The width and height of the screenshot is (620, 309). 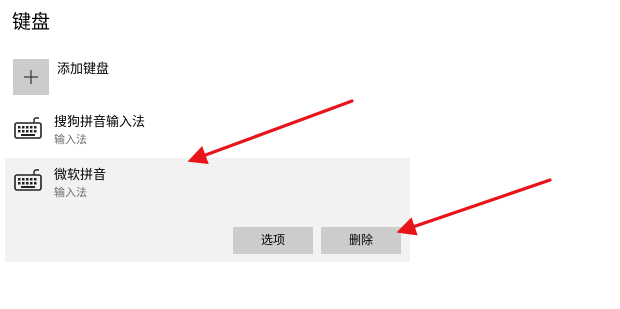 What do you see at coordinates (474, 207) in the screenshot?
I see `arrow-to-delete-button` at bounding box center [474, 207].